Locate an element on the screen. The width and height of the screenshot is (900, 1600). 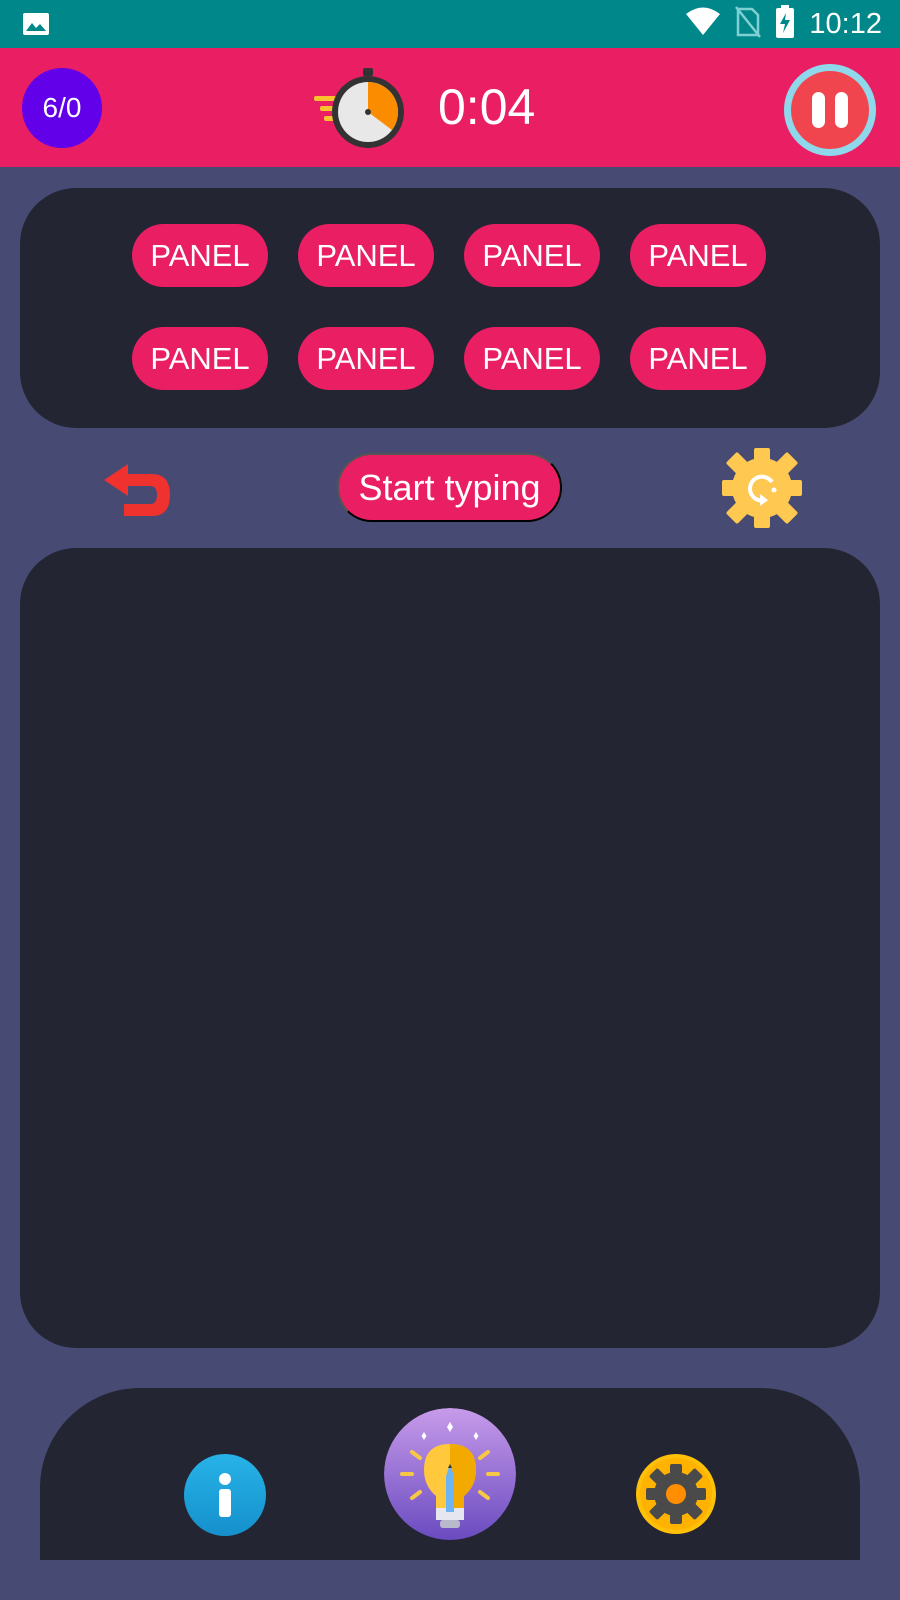
battery-charging-icon is located at coordinates (785, 24).